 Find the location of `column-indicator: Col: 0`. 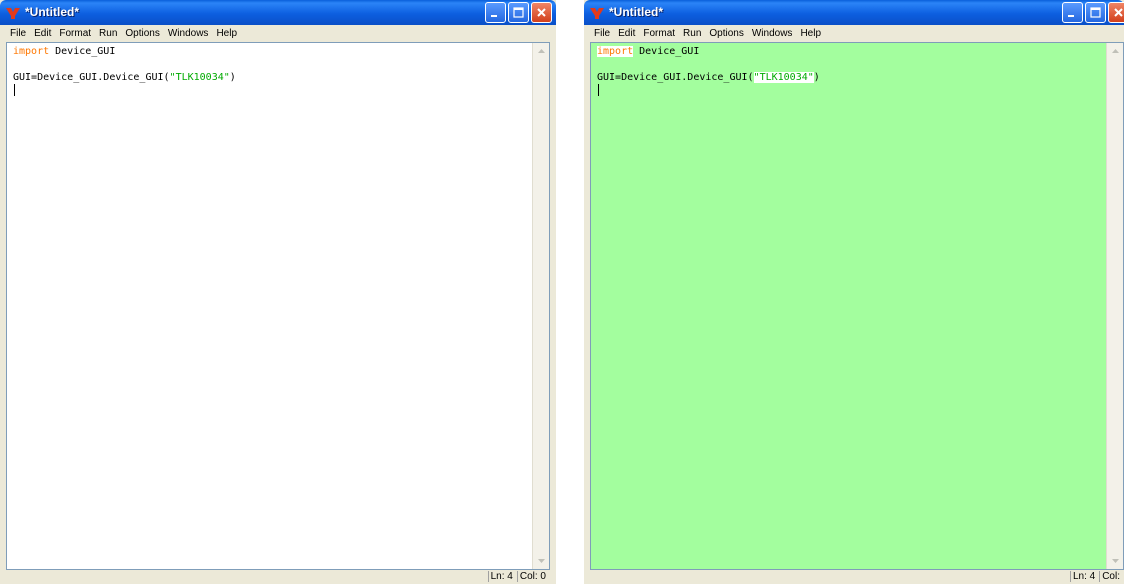

column-indicator: Col: 0 is located at coordinates (532, 576).